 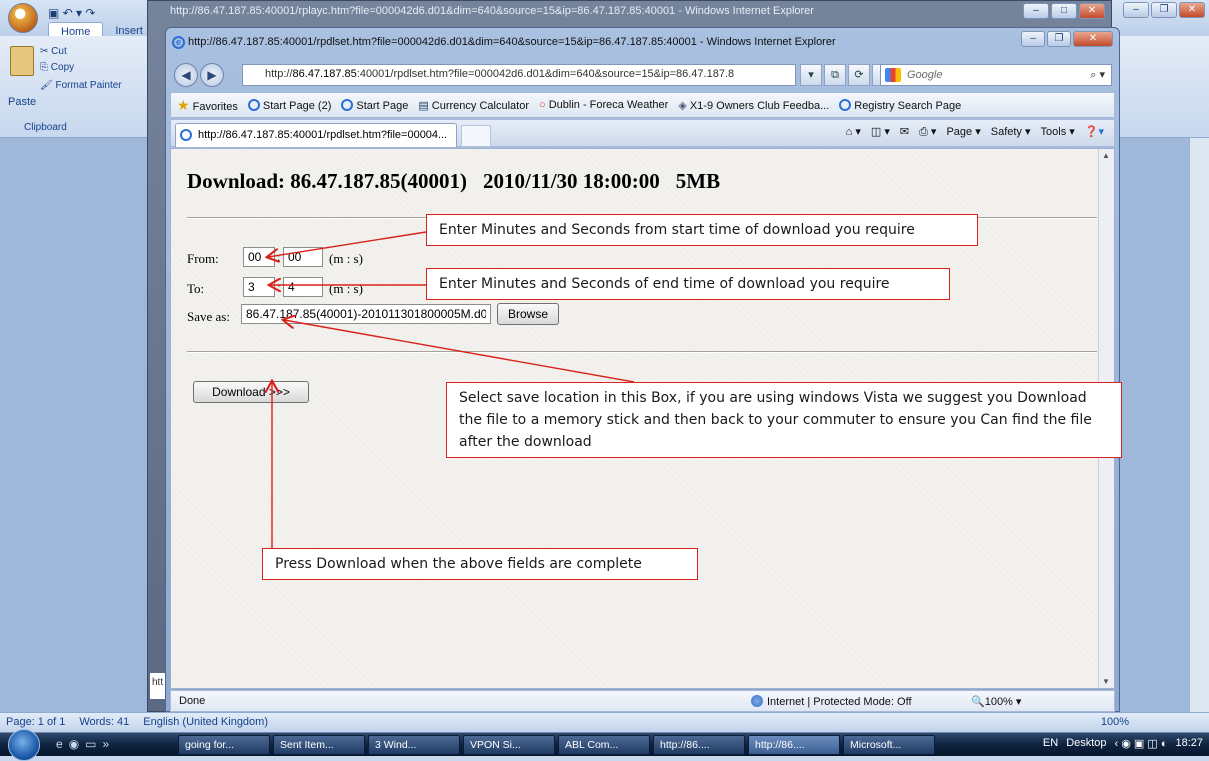 What do you see at coordinates (893, 75) in the screenshot?
I see `google-logo-icon` at bounding box center [893, 75].